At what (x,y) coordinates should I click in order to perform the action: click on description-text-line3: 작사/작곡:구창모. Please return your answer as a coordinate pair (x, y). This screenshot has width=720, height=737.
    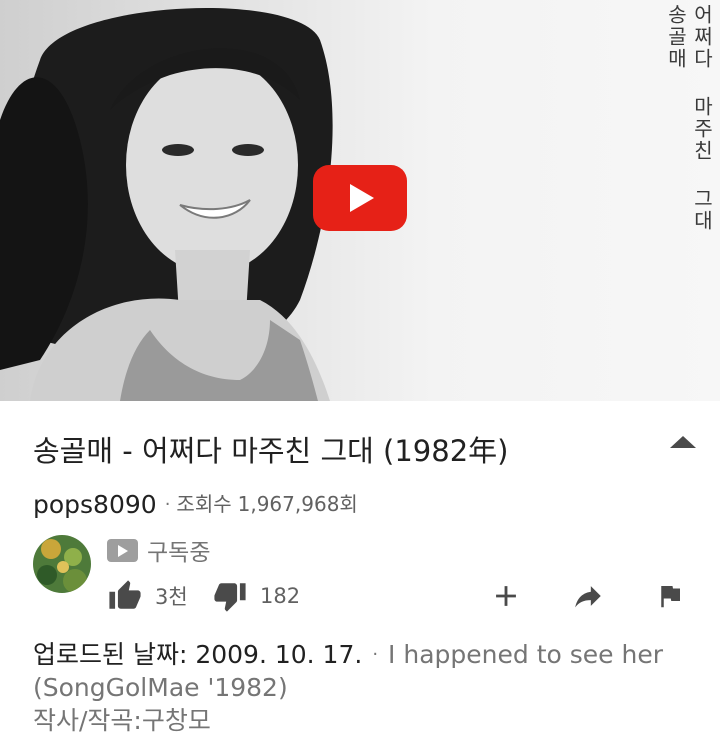
    Looking at the image, I should click on (122, 720).